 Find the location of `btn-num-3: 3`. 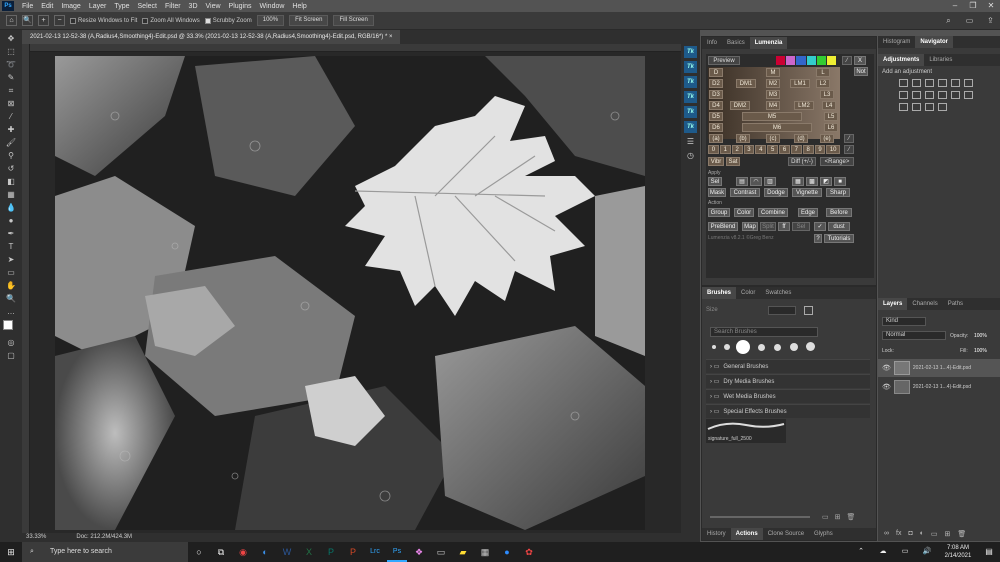

btn-num-3: 3 is located at coordinates (749, 149).